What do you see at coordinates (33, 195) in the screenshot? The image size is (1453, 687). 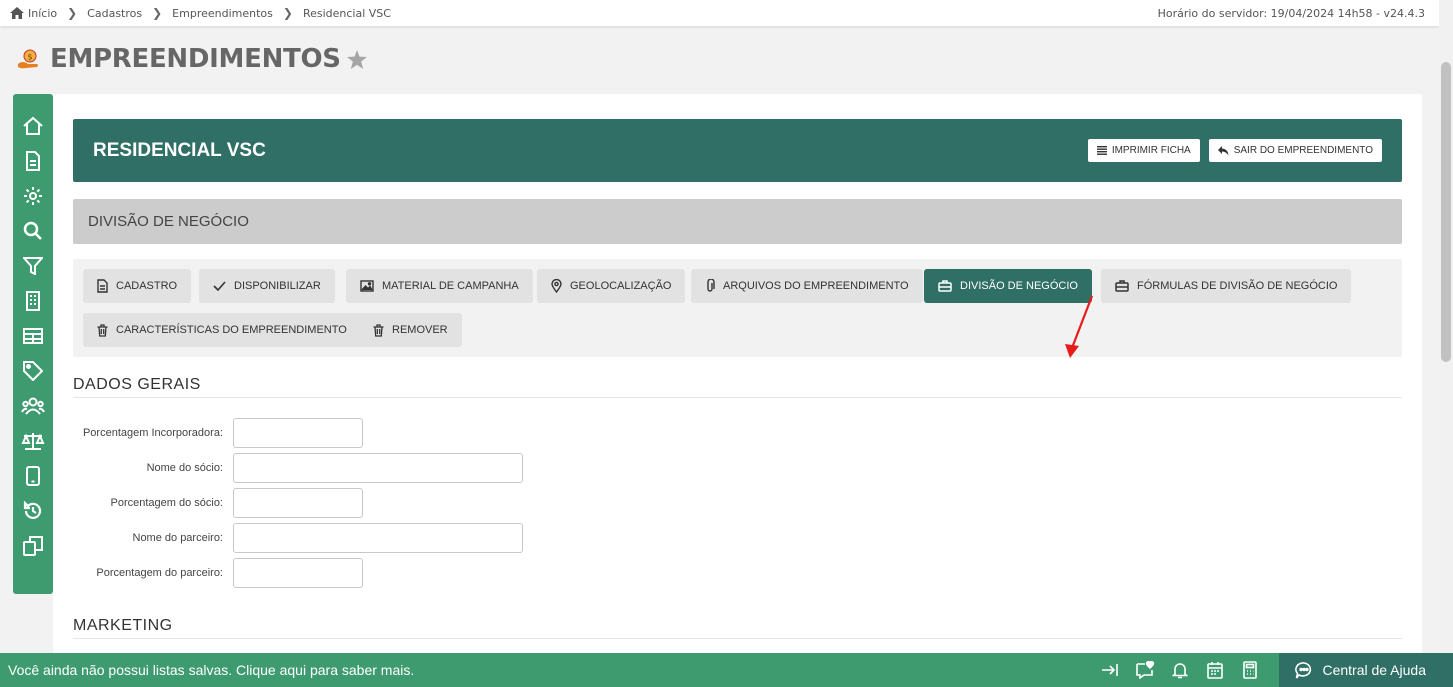 I see `sidebar-item-settings` at bounding box center [33, 195].